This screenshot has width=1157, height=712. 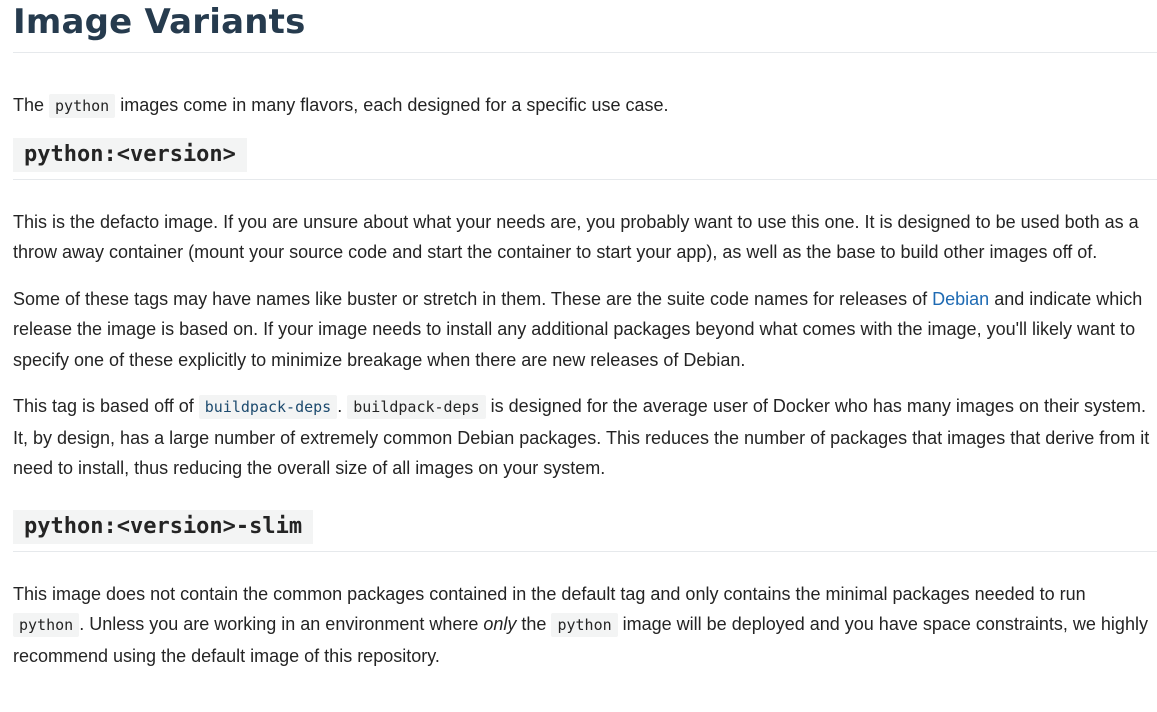 I want to click on section-heading-slim-wrap: python:<version>-slim, so click(x=585, y=530).